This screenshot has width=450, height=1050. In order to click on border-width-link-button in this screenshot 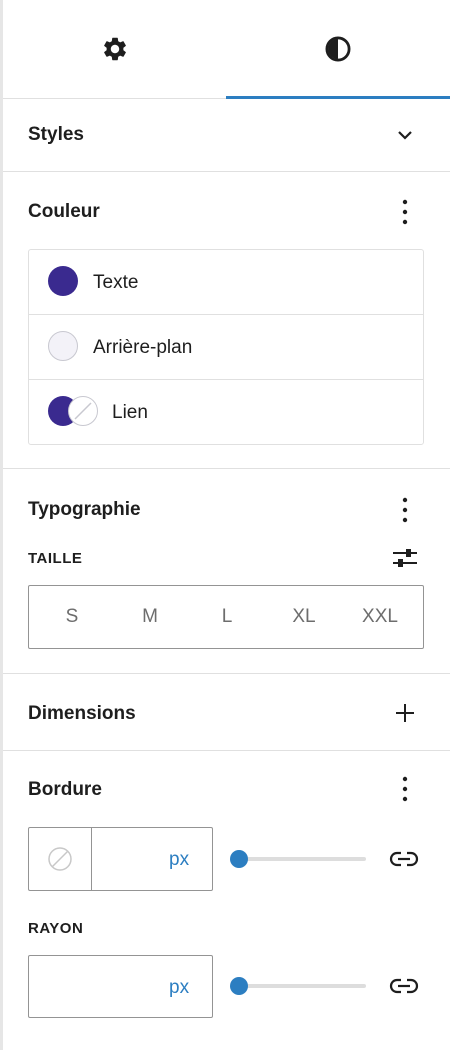, I will do `click(404, 859)`.